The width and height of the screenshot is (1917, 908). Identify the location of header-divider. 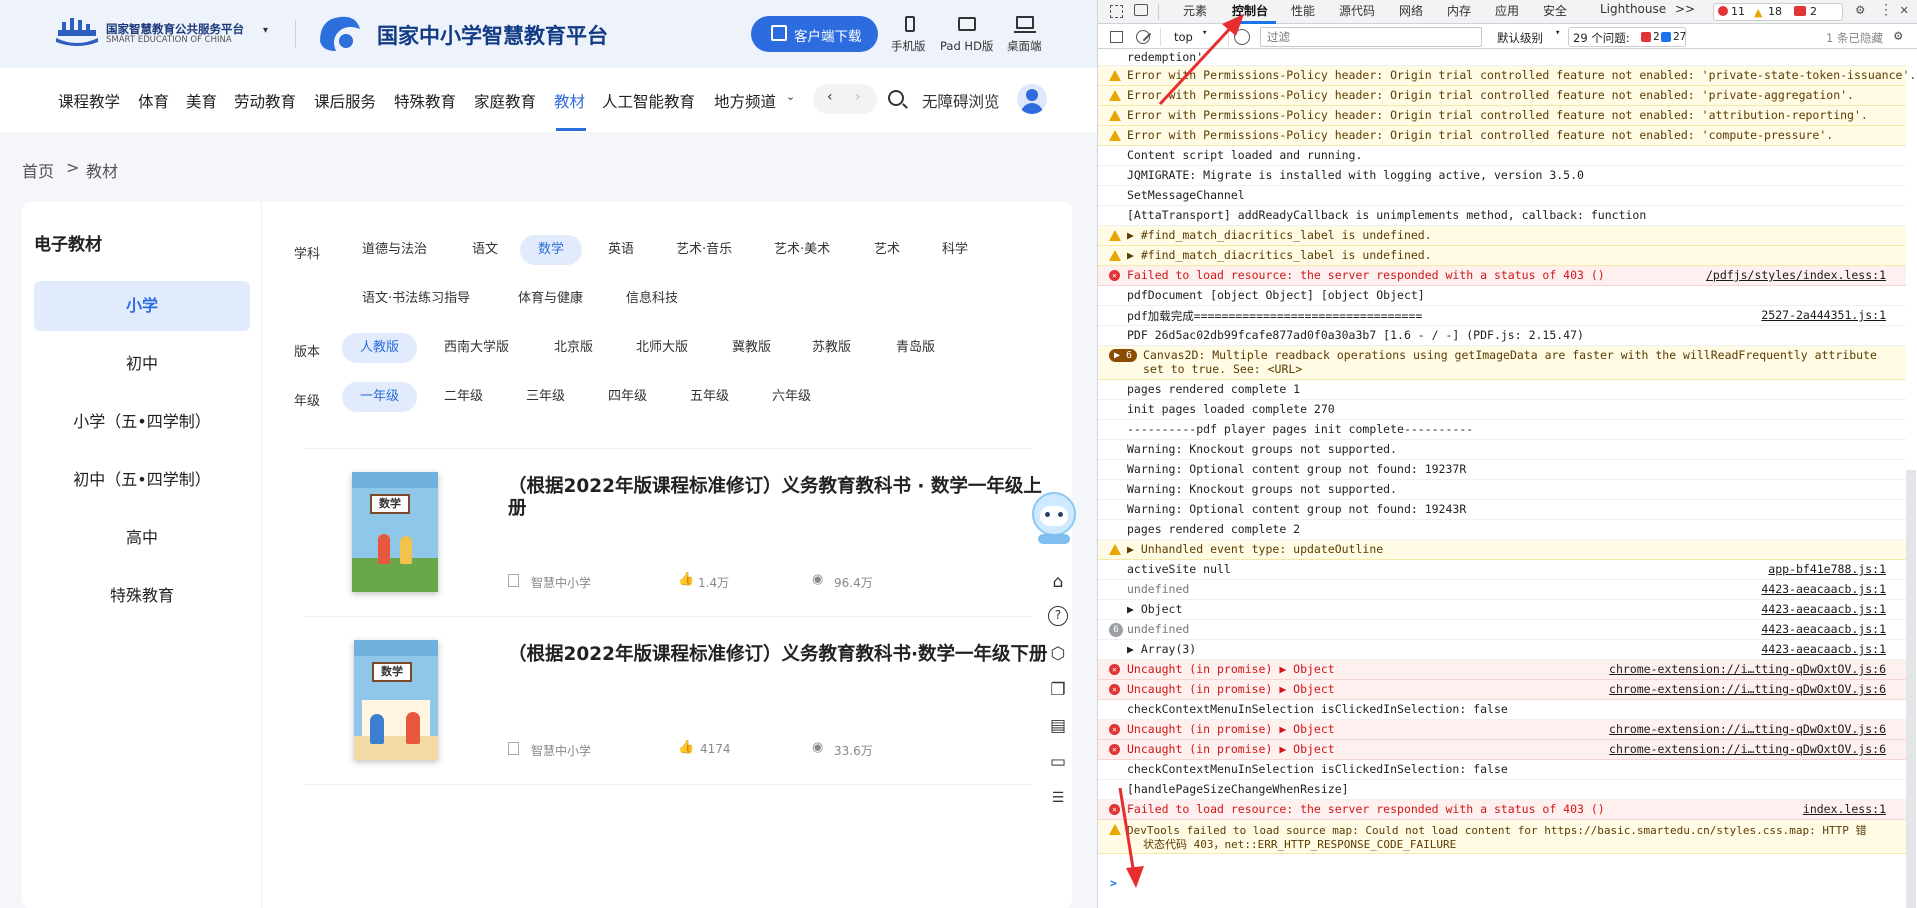
(295, 34).